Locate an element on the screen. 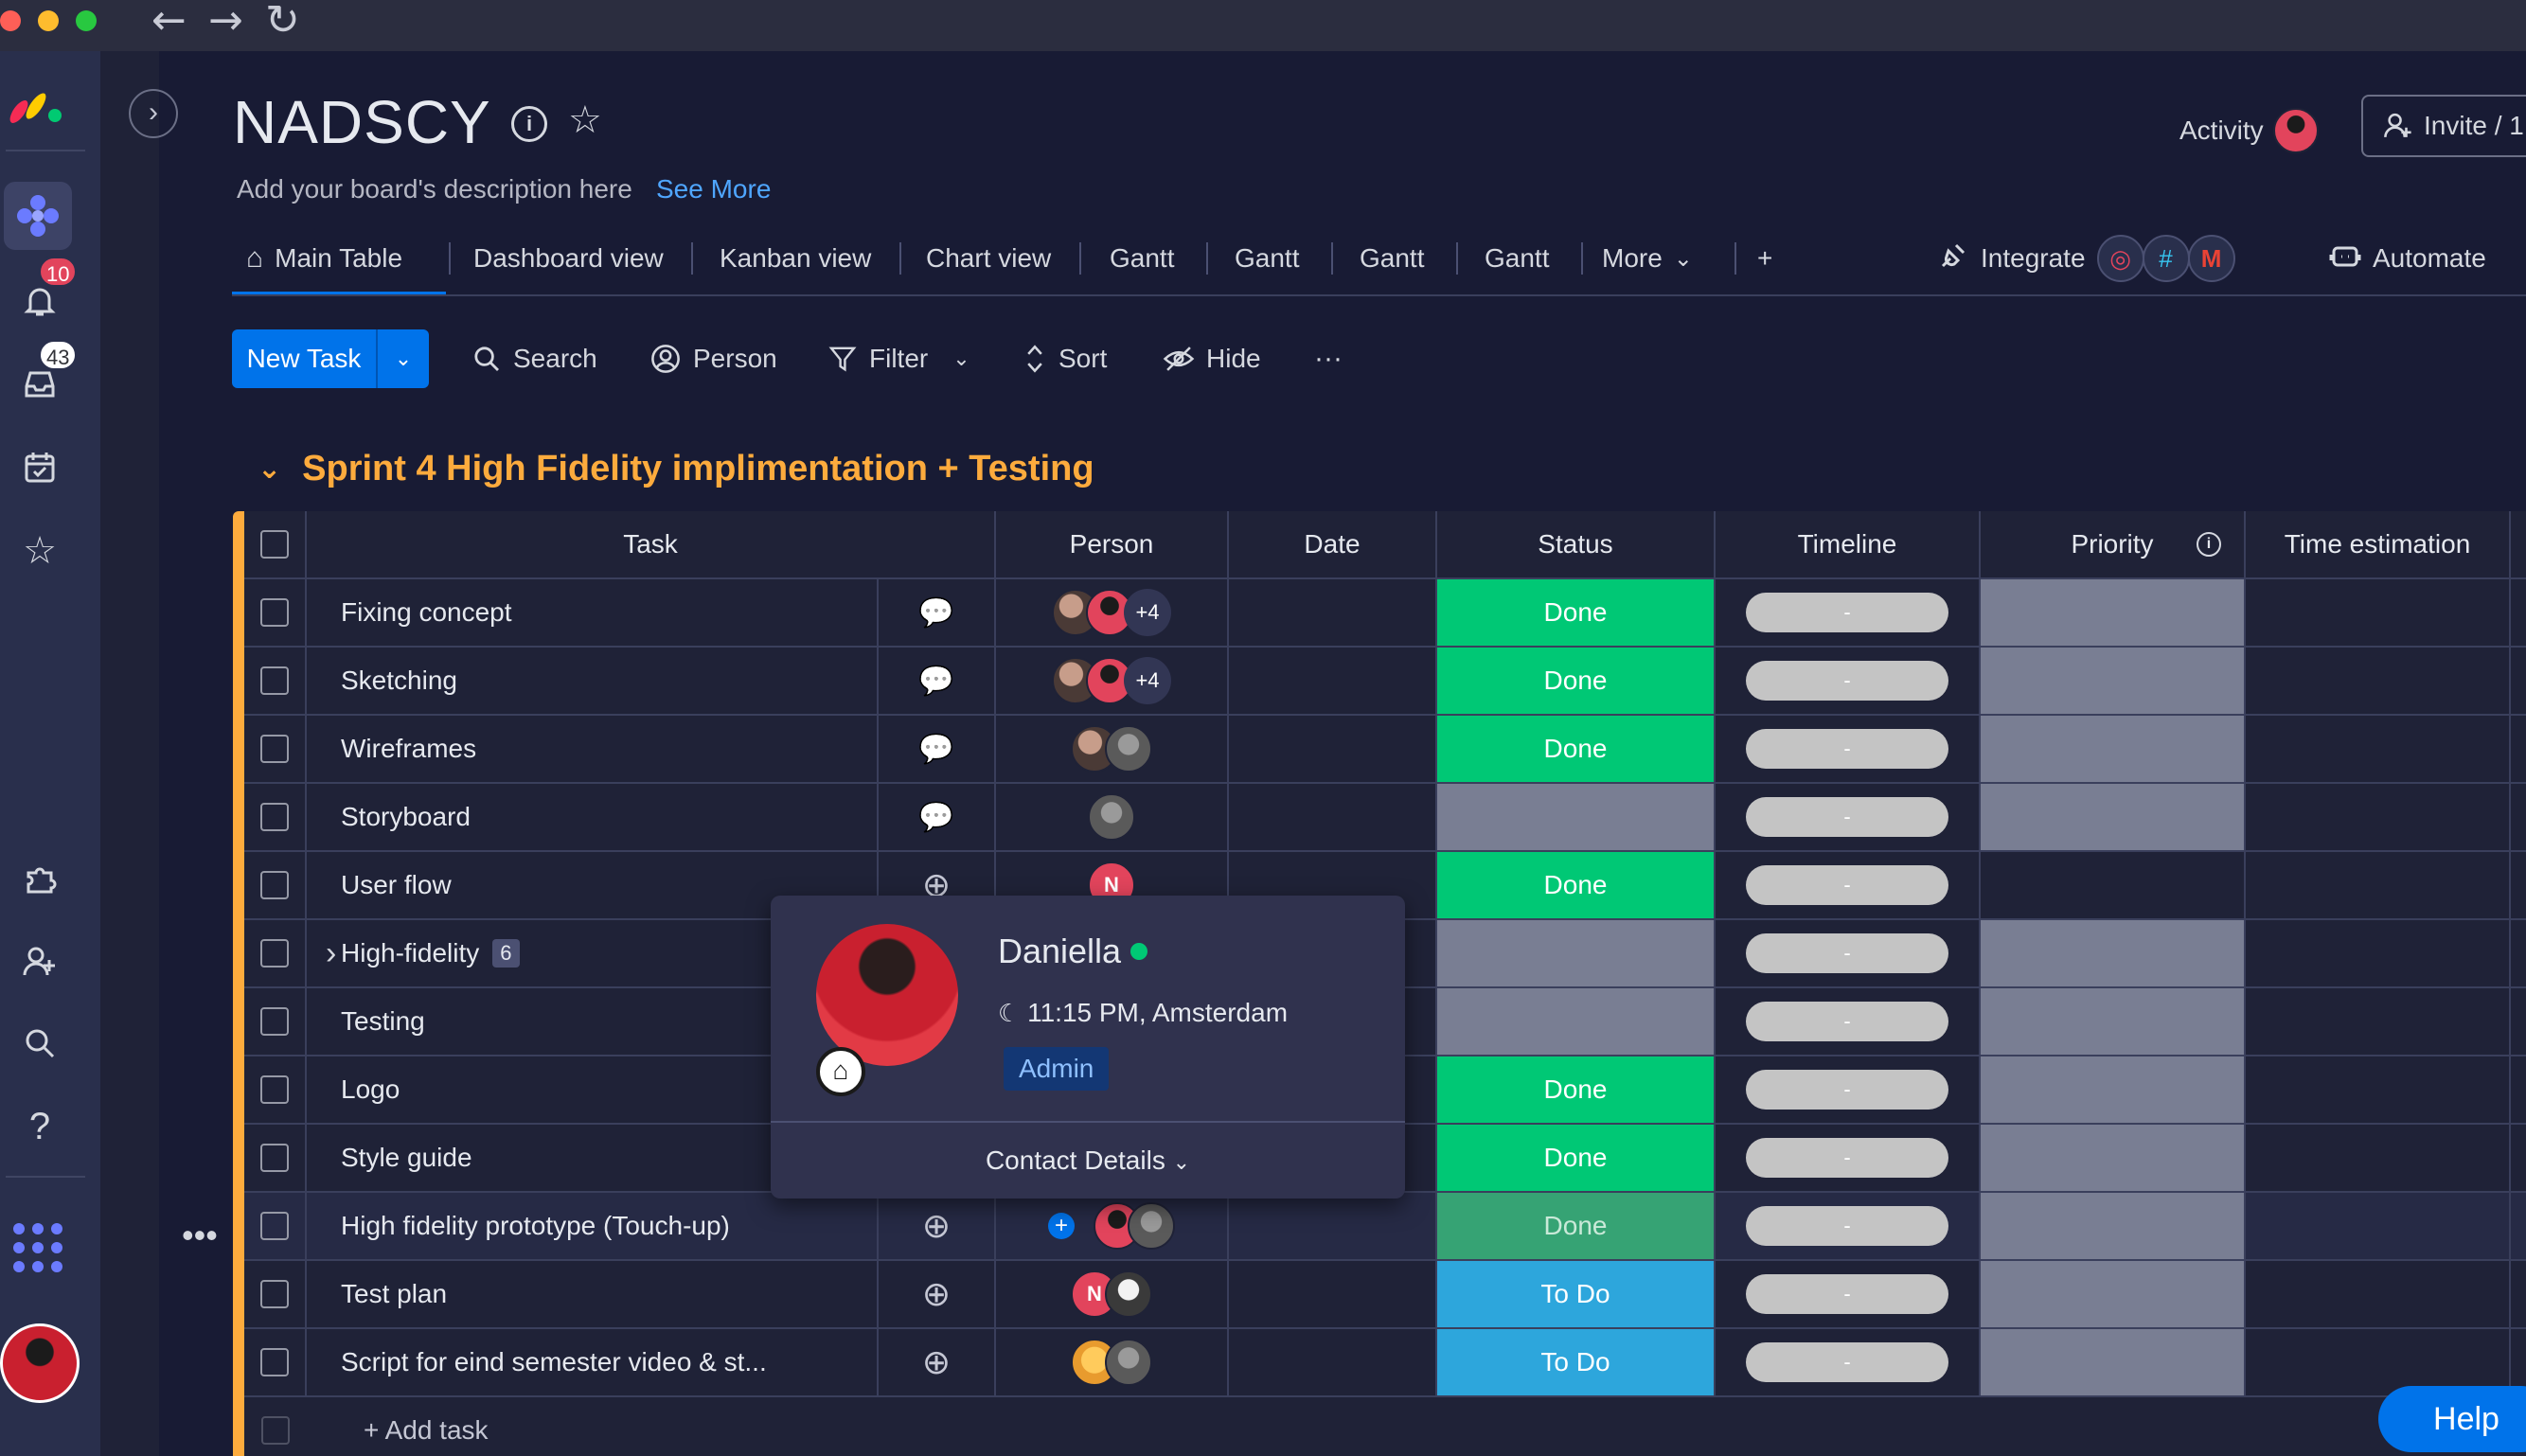 This screenshot has width=2526, height=1456. task-name: Logo is located at coordinates (353, 1089).